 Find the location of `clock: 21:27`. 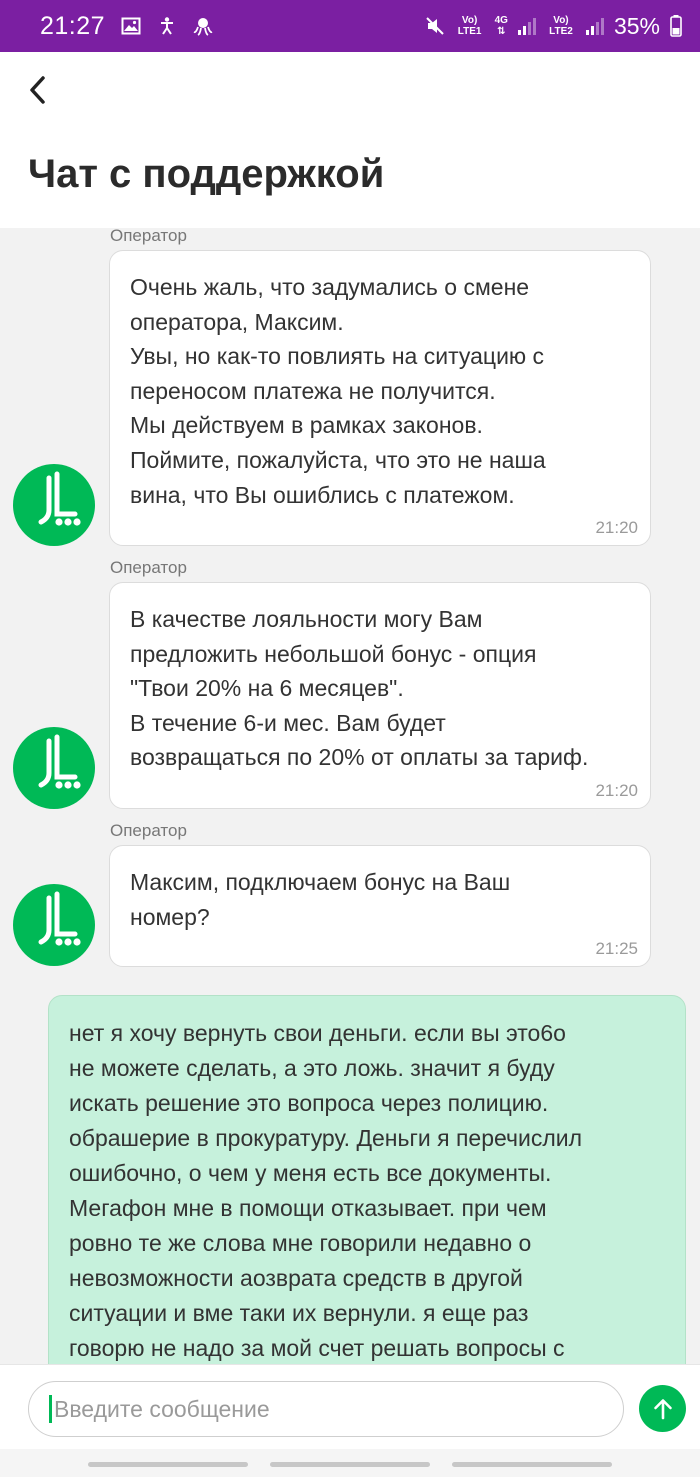

clock: 21:27 is located at coordinates (73, 25).